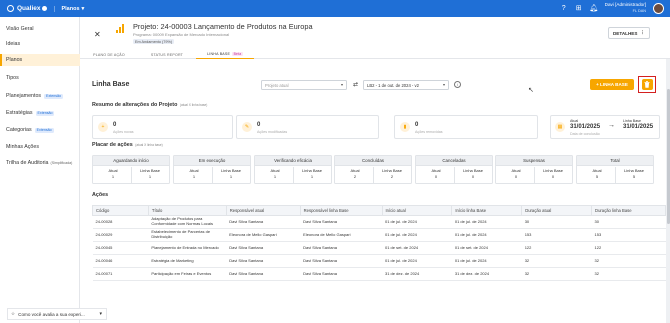 The height and width of the screenshot is (323, 670). I want to click on details-button: DETALHES ⋮, so click(629, 33).